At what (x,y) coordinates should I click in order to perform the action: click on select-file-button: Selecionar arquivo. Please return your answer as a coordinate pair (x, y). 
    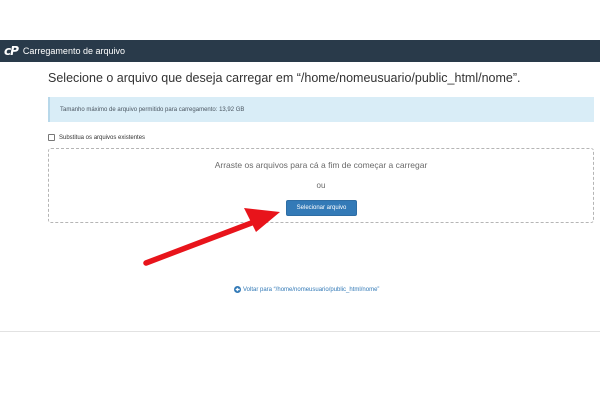
    Looking at the image, I should click on (321, 208).